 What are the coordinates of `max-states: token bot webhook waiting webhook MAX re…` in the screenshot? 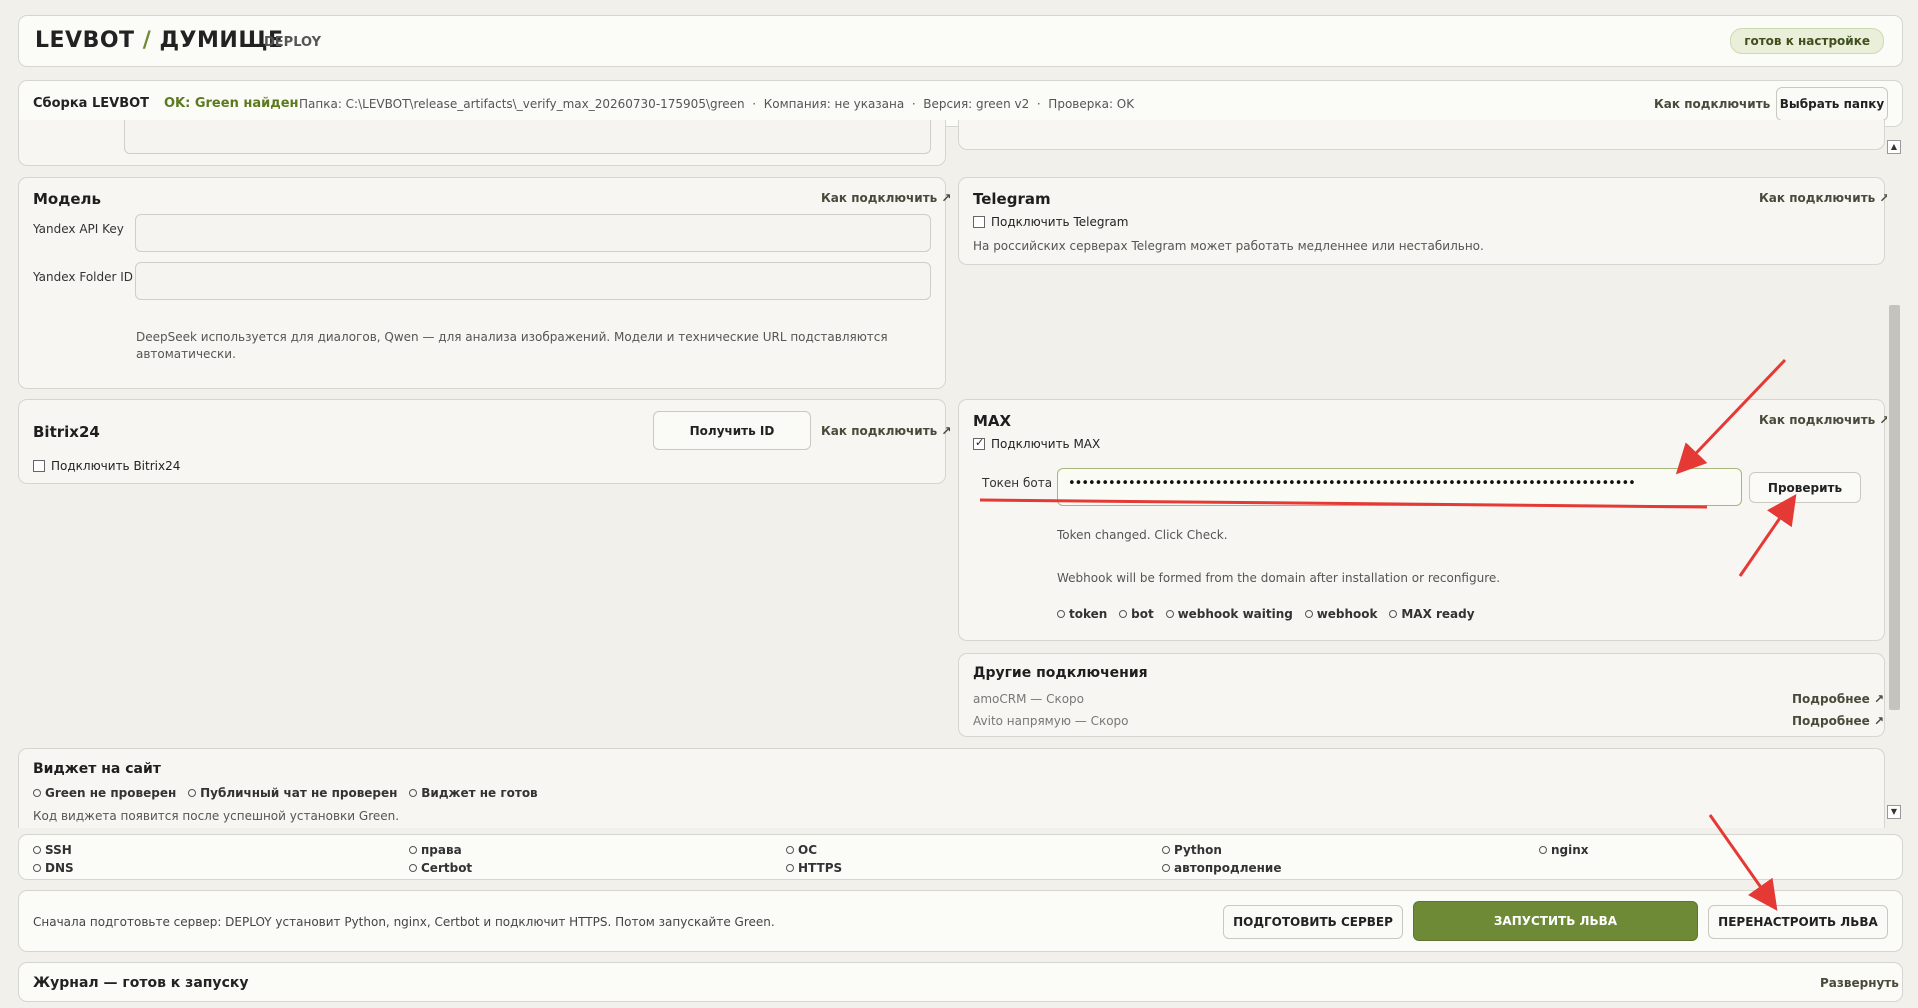 It's located at (1266, 614).